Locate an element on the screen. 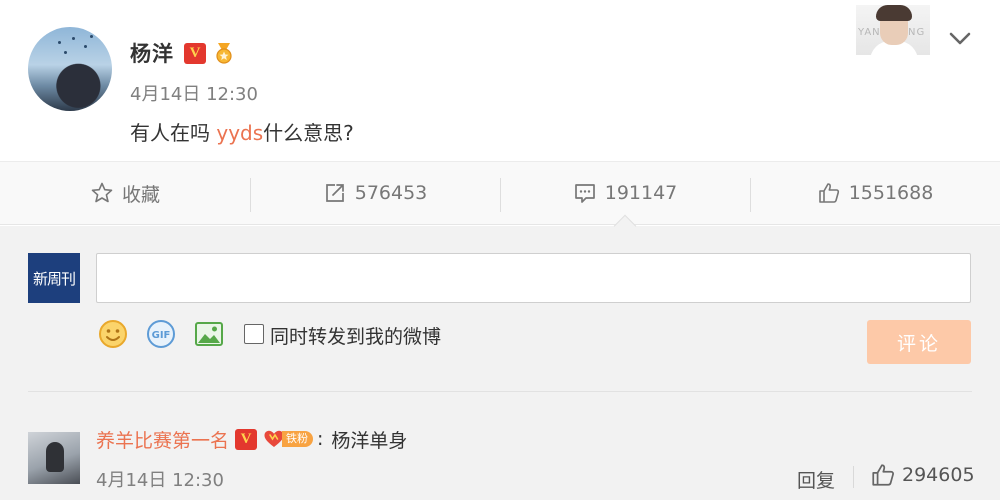 The width and height of the screenshot is (1000, 500). like-button: 1551688 is located at coordinates (875, 193).